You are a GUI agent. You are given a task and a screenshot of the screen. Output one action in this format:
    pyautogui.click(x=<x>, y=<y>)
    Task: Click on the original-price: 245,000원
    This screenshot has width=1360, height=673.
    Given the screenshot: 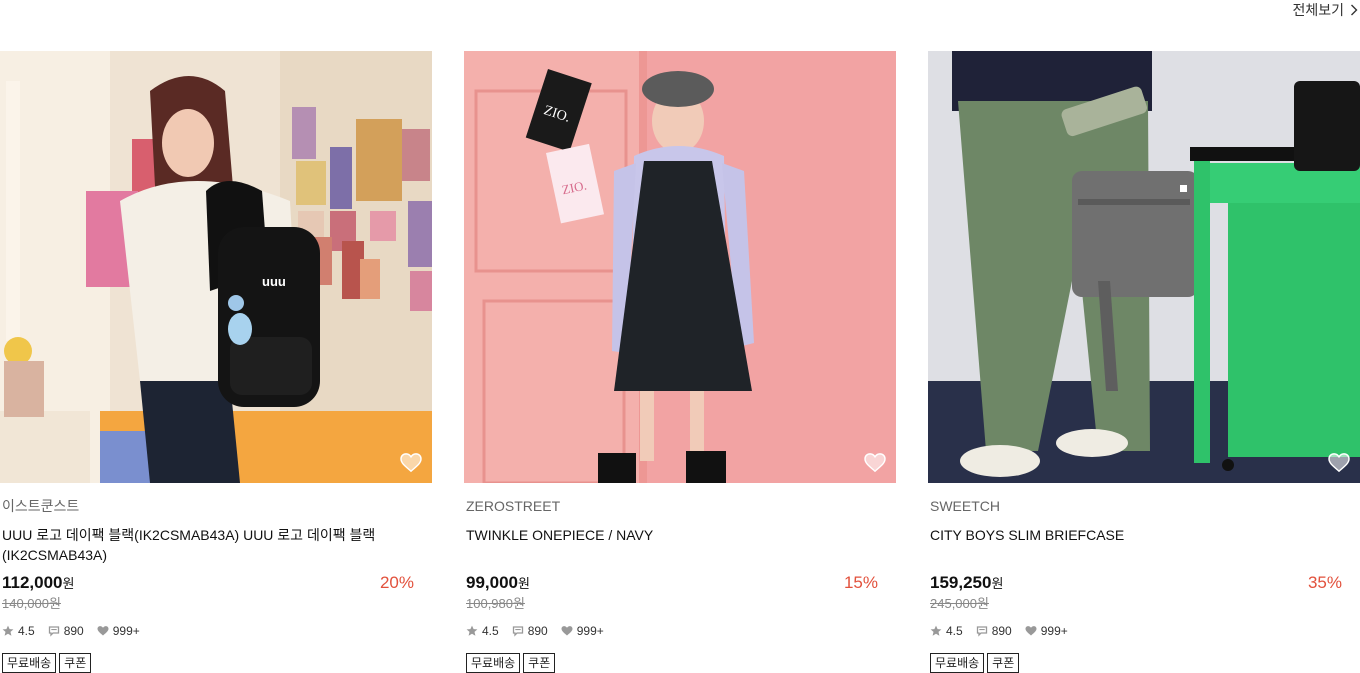 What is the action you would take?
    pyautogui.click(x=959, y=603)
    